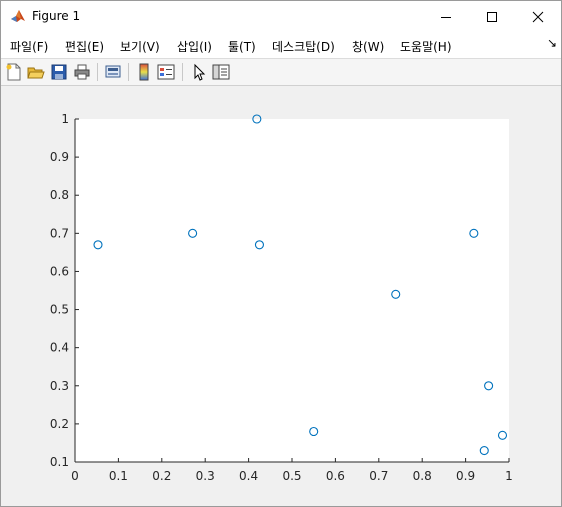 Image resolution: width=562 pixels, height=507 pixels. What do you see at coordinates (291, 476) in the screenshot?
I see `x-tick-label: 0.5` at bounding box center [291, 476].